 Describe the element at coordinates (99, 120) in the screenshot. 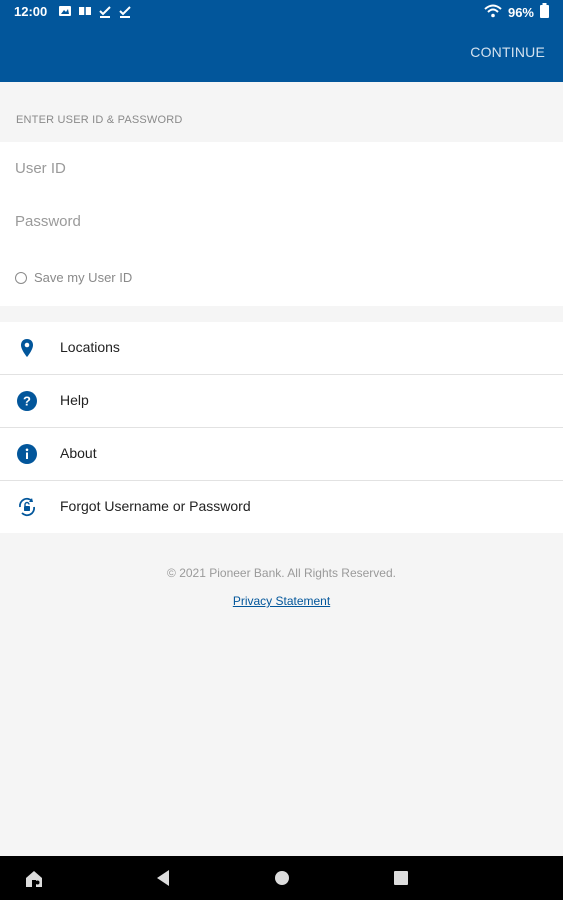

I see `login-section-label: ENTER USER ID & PASSWORD` at that location.